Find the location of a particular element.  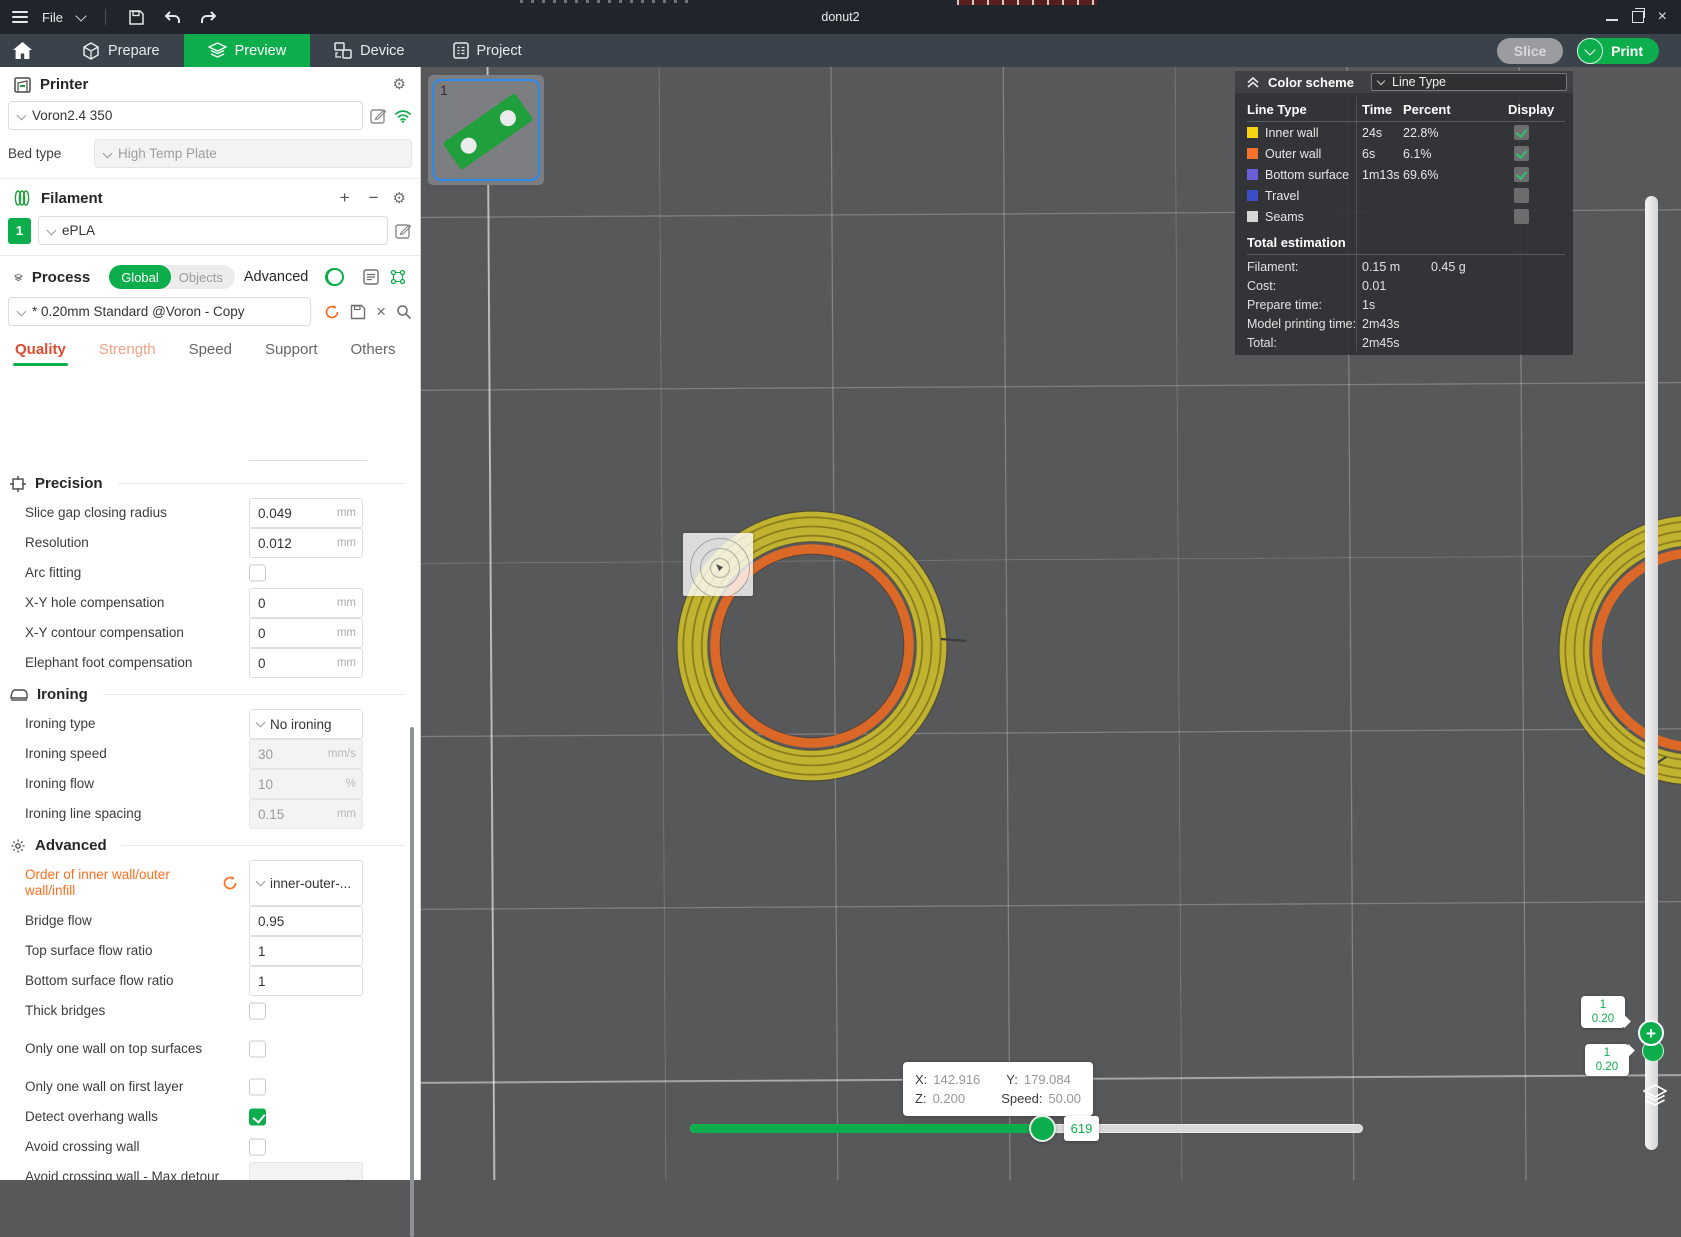

move-slider-track is located at coordinates (1026, 1128).